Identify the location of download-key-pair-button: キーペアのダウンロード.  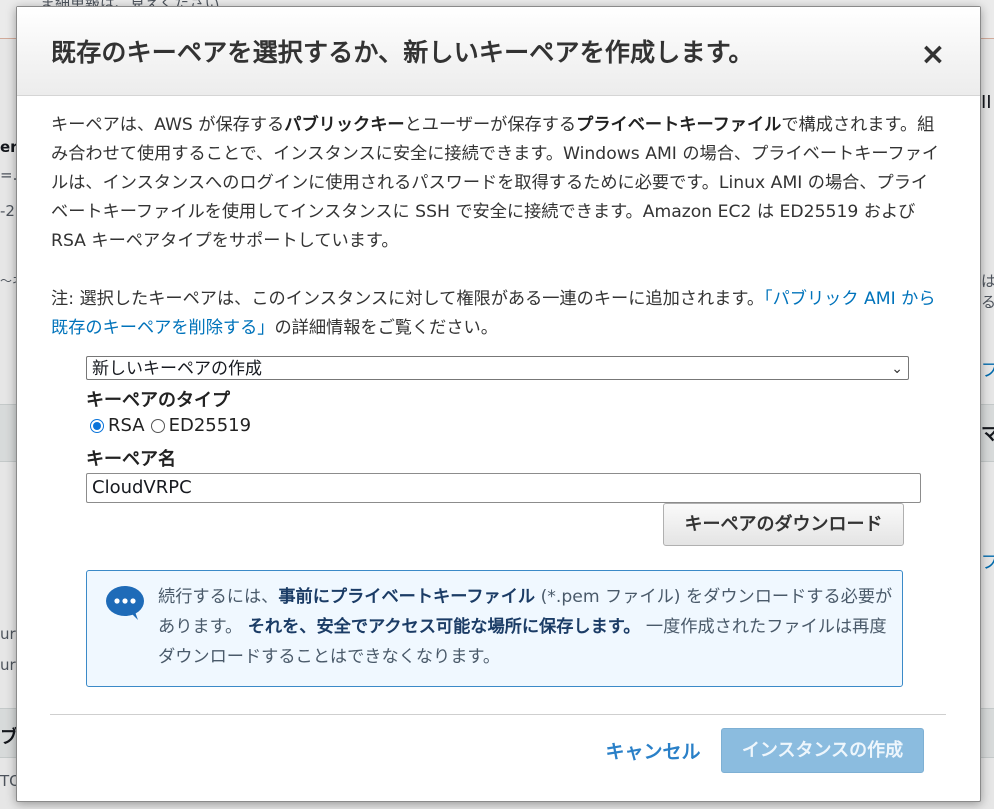
(783, 524).